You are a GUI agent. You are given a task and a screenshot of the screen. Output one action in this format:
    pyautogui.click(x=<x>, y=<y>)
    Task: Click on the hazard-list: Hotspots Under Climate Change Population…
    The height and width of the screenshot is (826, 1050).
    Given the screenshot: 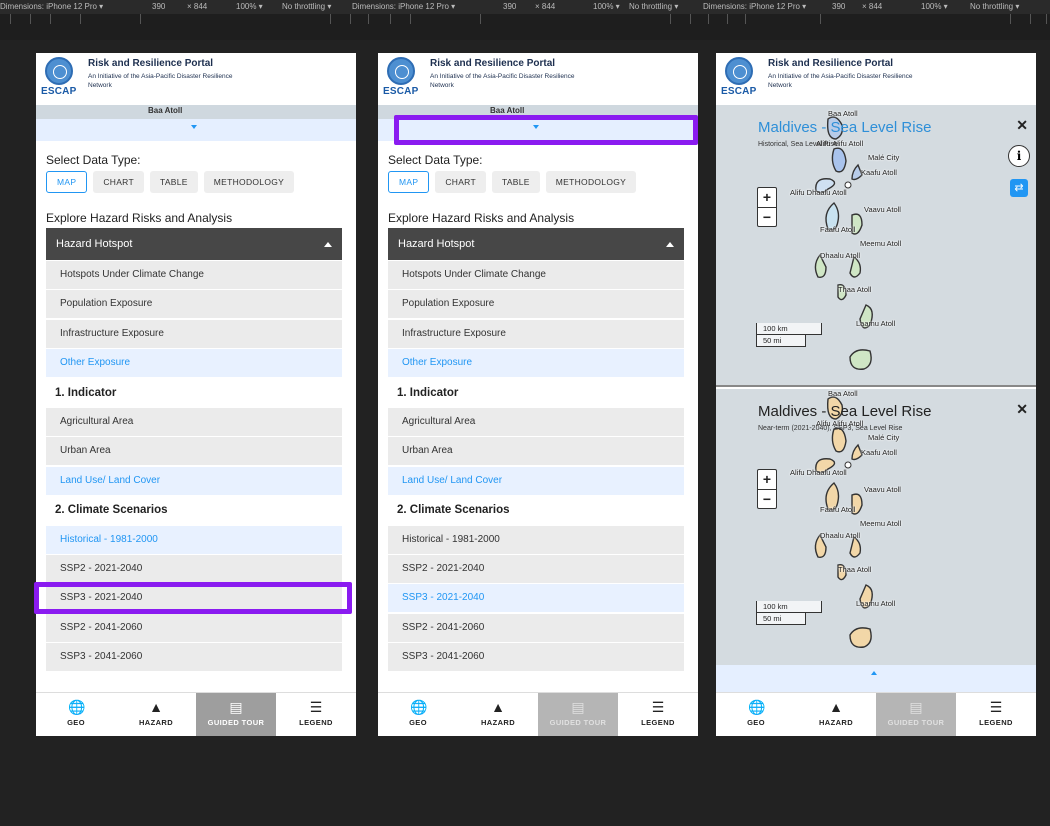 What is the action you would take?
    pyautogui.click(x=536, y=466)
    